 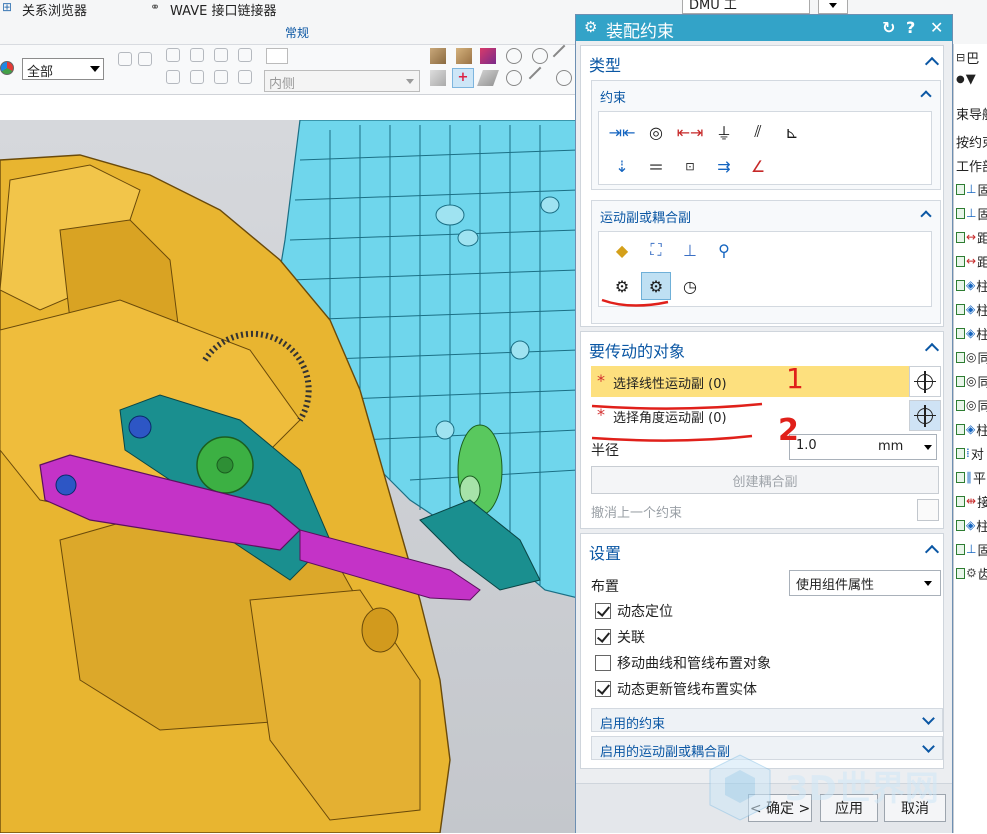 I want to click on select-linear-target-button, so click(x=925, y=381).